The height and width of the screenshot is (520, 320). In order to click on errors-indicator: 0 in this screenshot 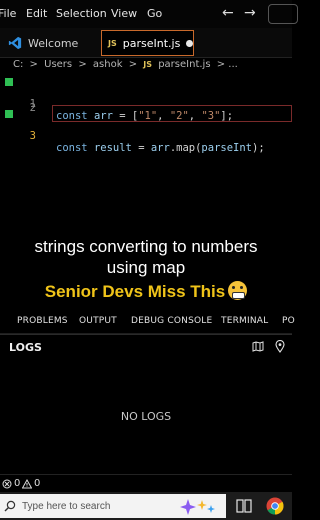, I will do `click(11, 483)`.